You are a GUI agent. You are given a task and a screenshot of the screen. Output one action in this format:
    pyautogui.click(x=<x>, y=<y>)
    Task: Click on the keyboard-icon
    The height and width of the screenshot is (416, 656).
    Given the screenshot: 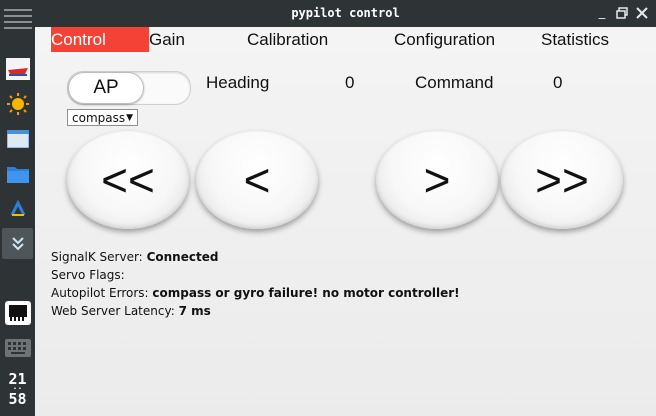 What is the action you would take?
    pyautogui.click(x=17, y=347)
    